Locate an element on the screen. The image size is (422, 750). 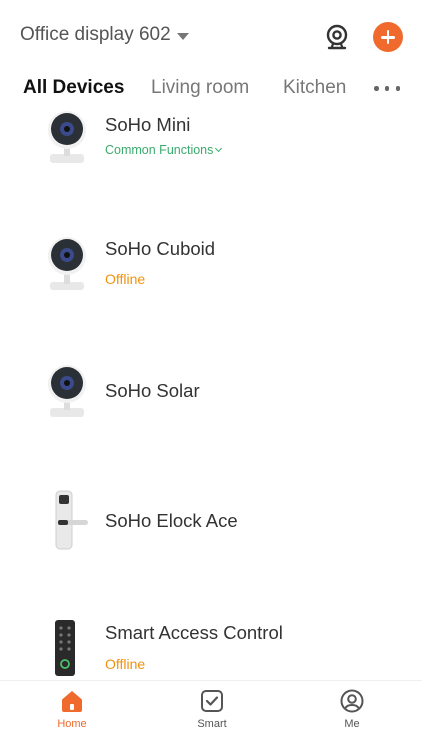
room-tabs: All Devices Living room Kitchen is located at coordinates (211, 90).